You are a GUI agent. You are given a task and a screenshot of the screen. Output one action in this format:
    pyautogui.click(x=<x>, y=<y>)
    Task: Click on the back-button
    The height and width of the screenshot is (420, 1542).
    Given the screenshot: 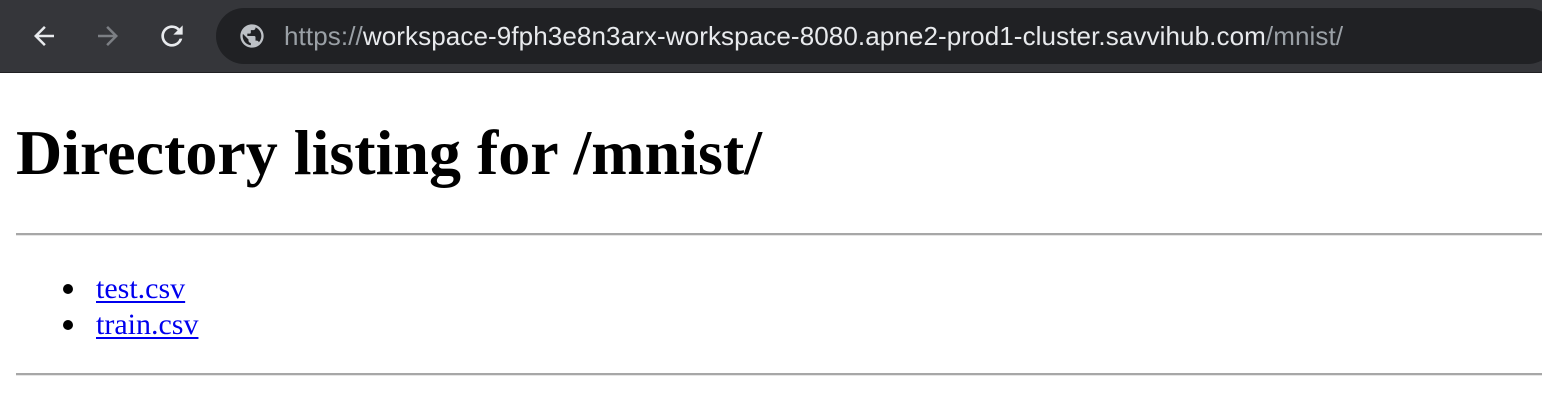 What is the action you would take?
    pyautogui.click(x=44, y=36)
    